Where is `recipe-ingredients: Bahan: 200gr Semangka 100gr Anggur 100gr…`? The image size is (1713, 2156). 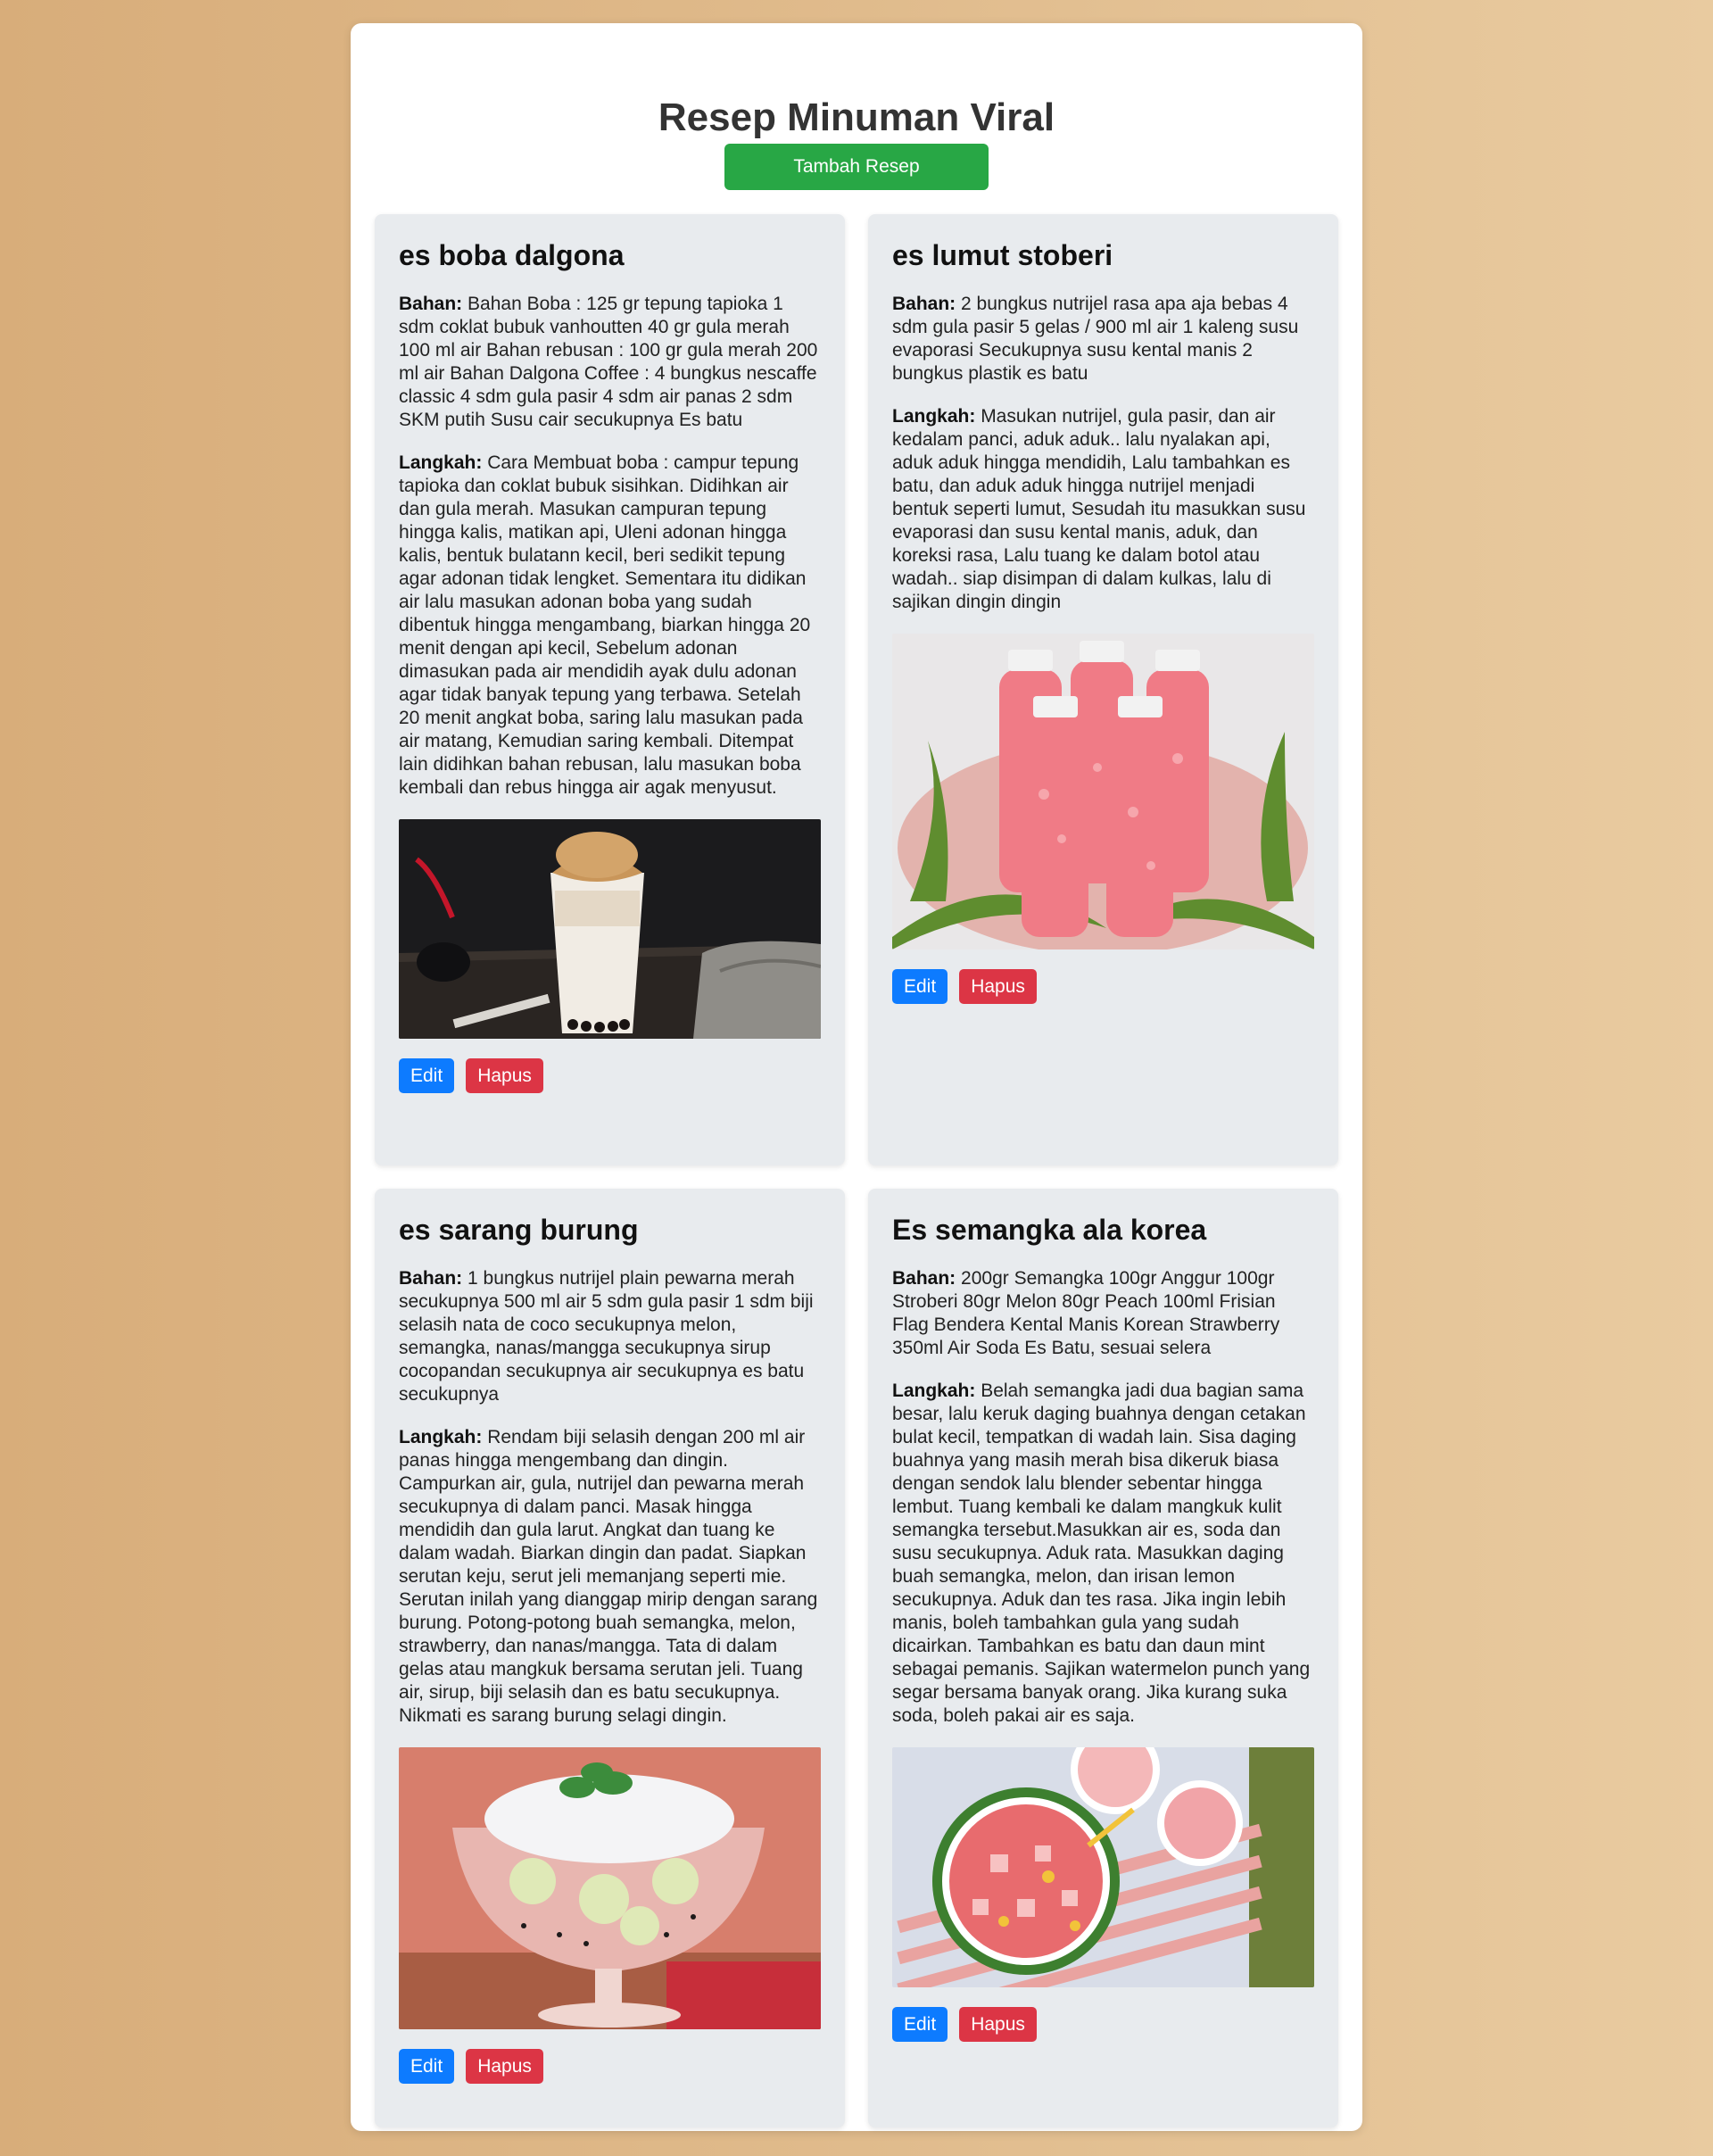
recipe-ingredients: Bahan: 200gr Semangka 100gr Anggur 100gr… is located at coordinates (1103, 1313).